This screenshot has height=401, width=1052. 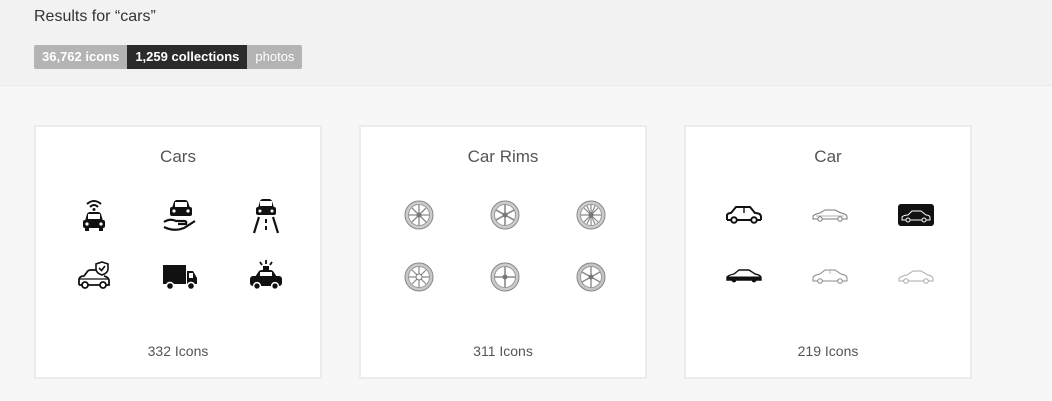 I want to click on collection-icon-count: 332 Icons, so click(x=178, y=351).